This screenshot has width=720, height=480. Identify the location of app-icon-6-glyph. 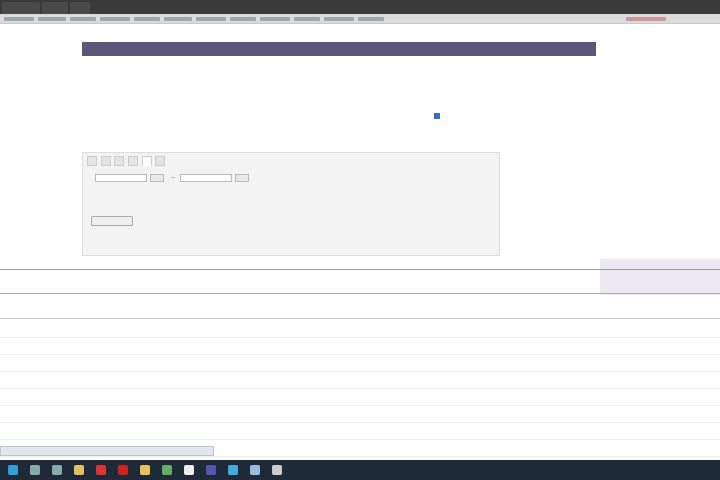
(277, 470).